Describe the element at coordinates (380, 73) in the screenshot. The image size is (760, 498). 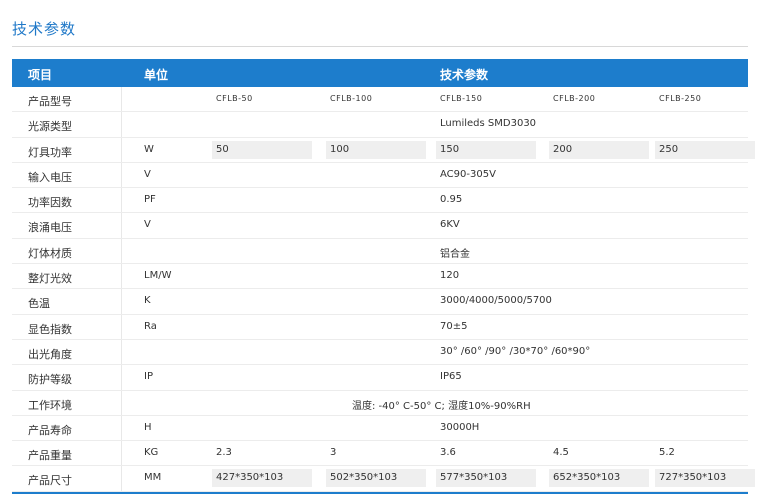
I see `table-header: 项目 单位 技术参数` at that location.